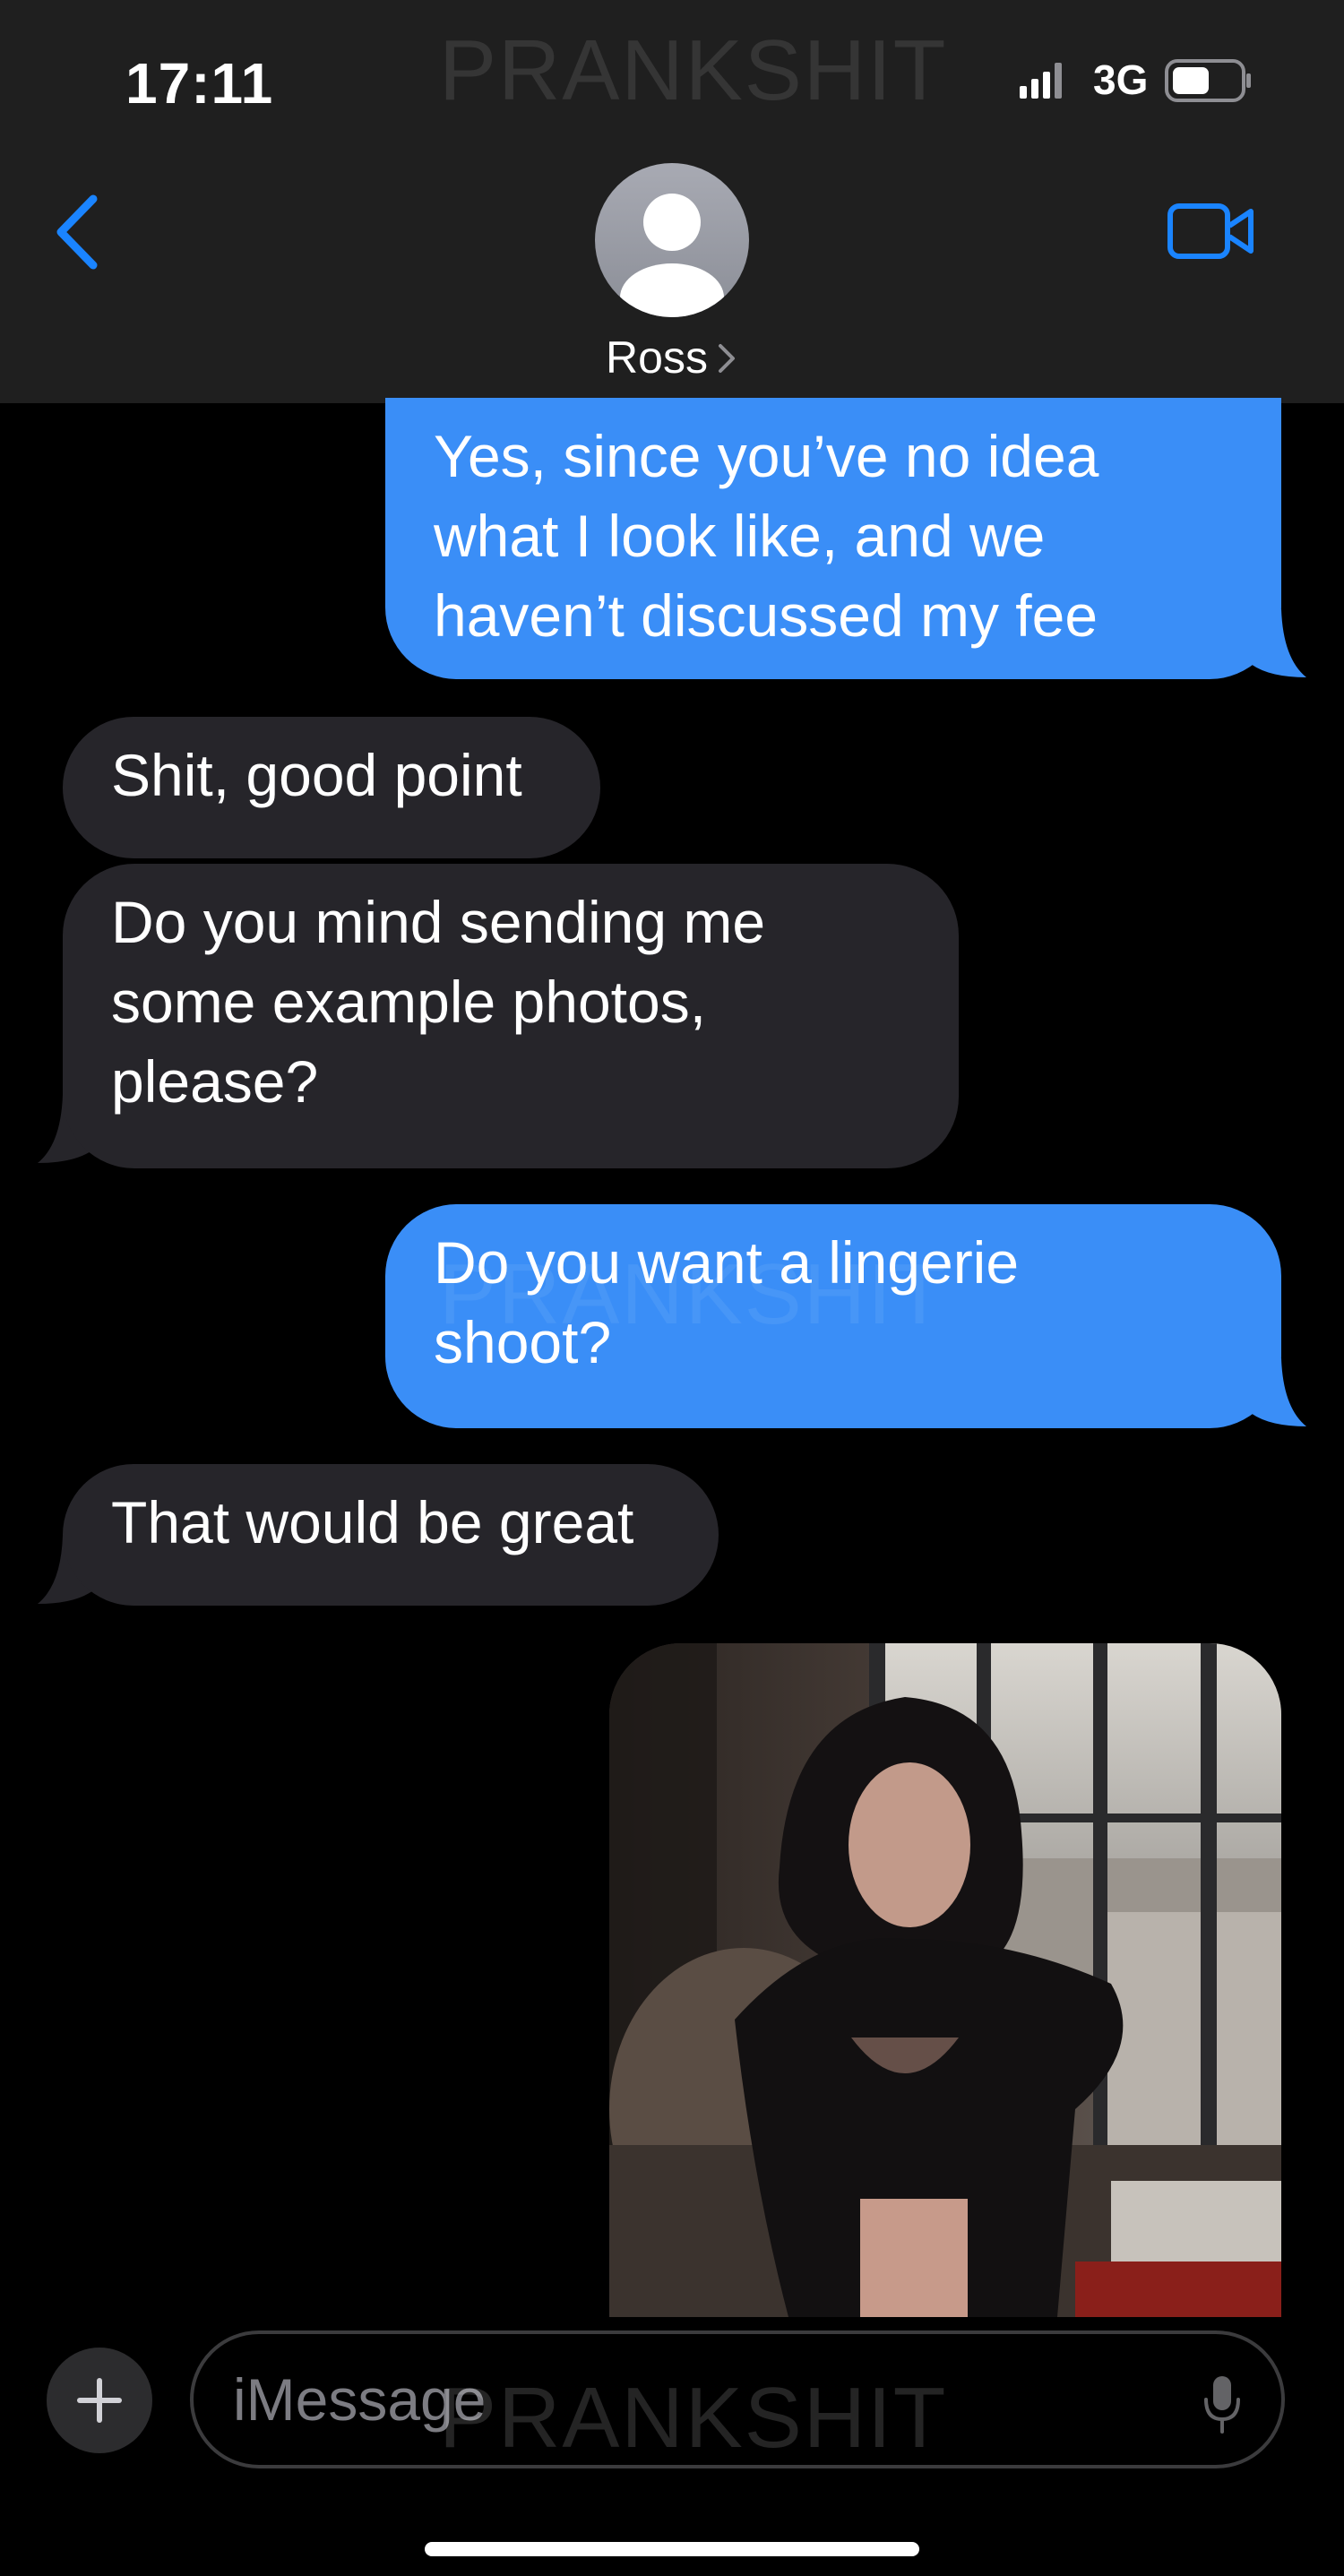  Describe the element at coordinates (737, 2399) in the screenshot. I see `message-input` at that location.